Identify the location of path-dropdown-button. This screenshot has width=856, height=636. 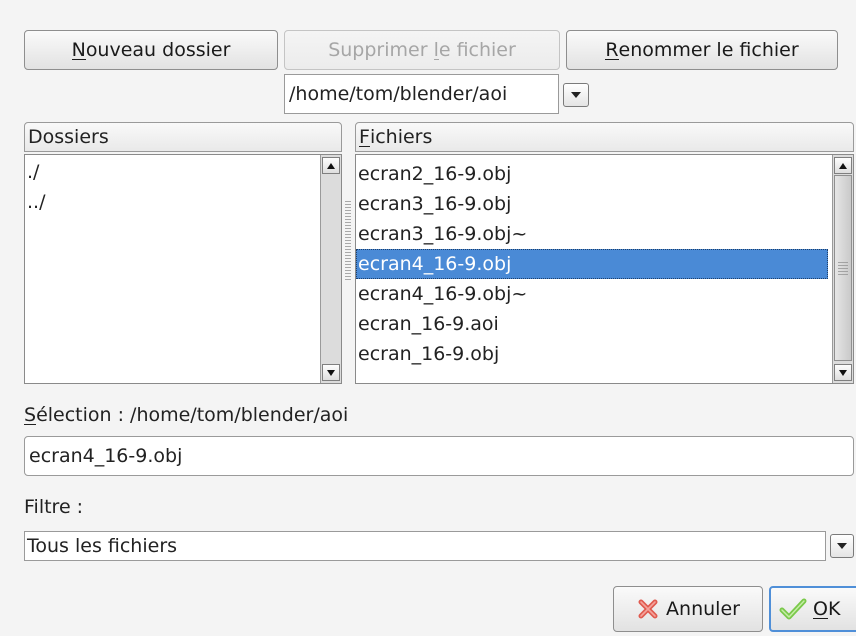
(576, 95).